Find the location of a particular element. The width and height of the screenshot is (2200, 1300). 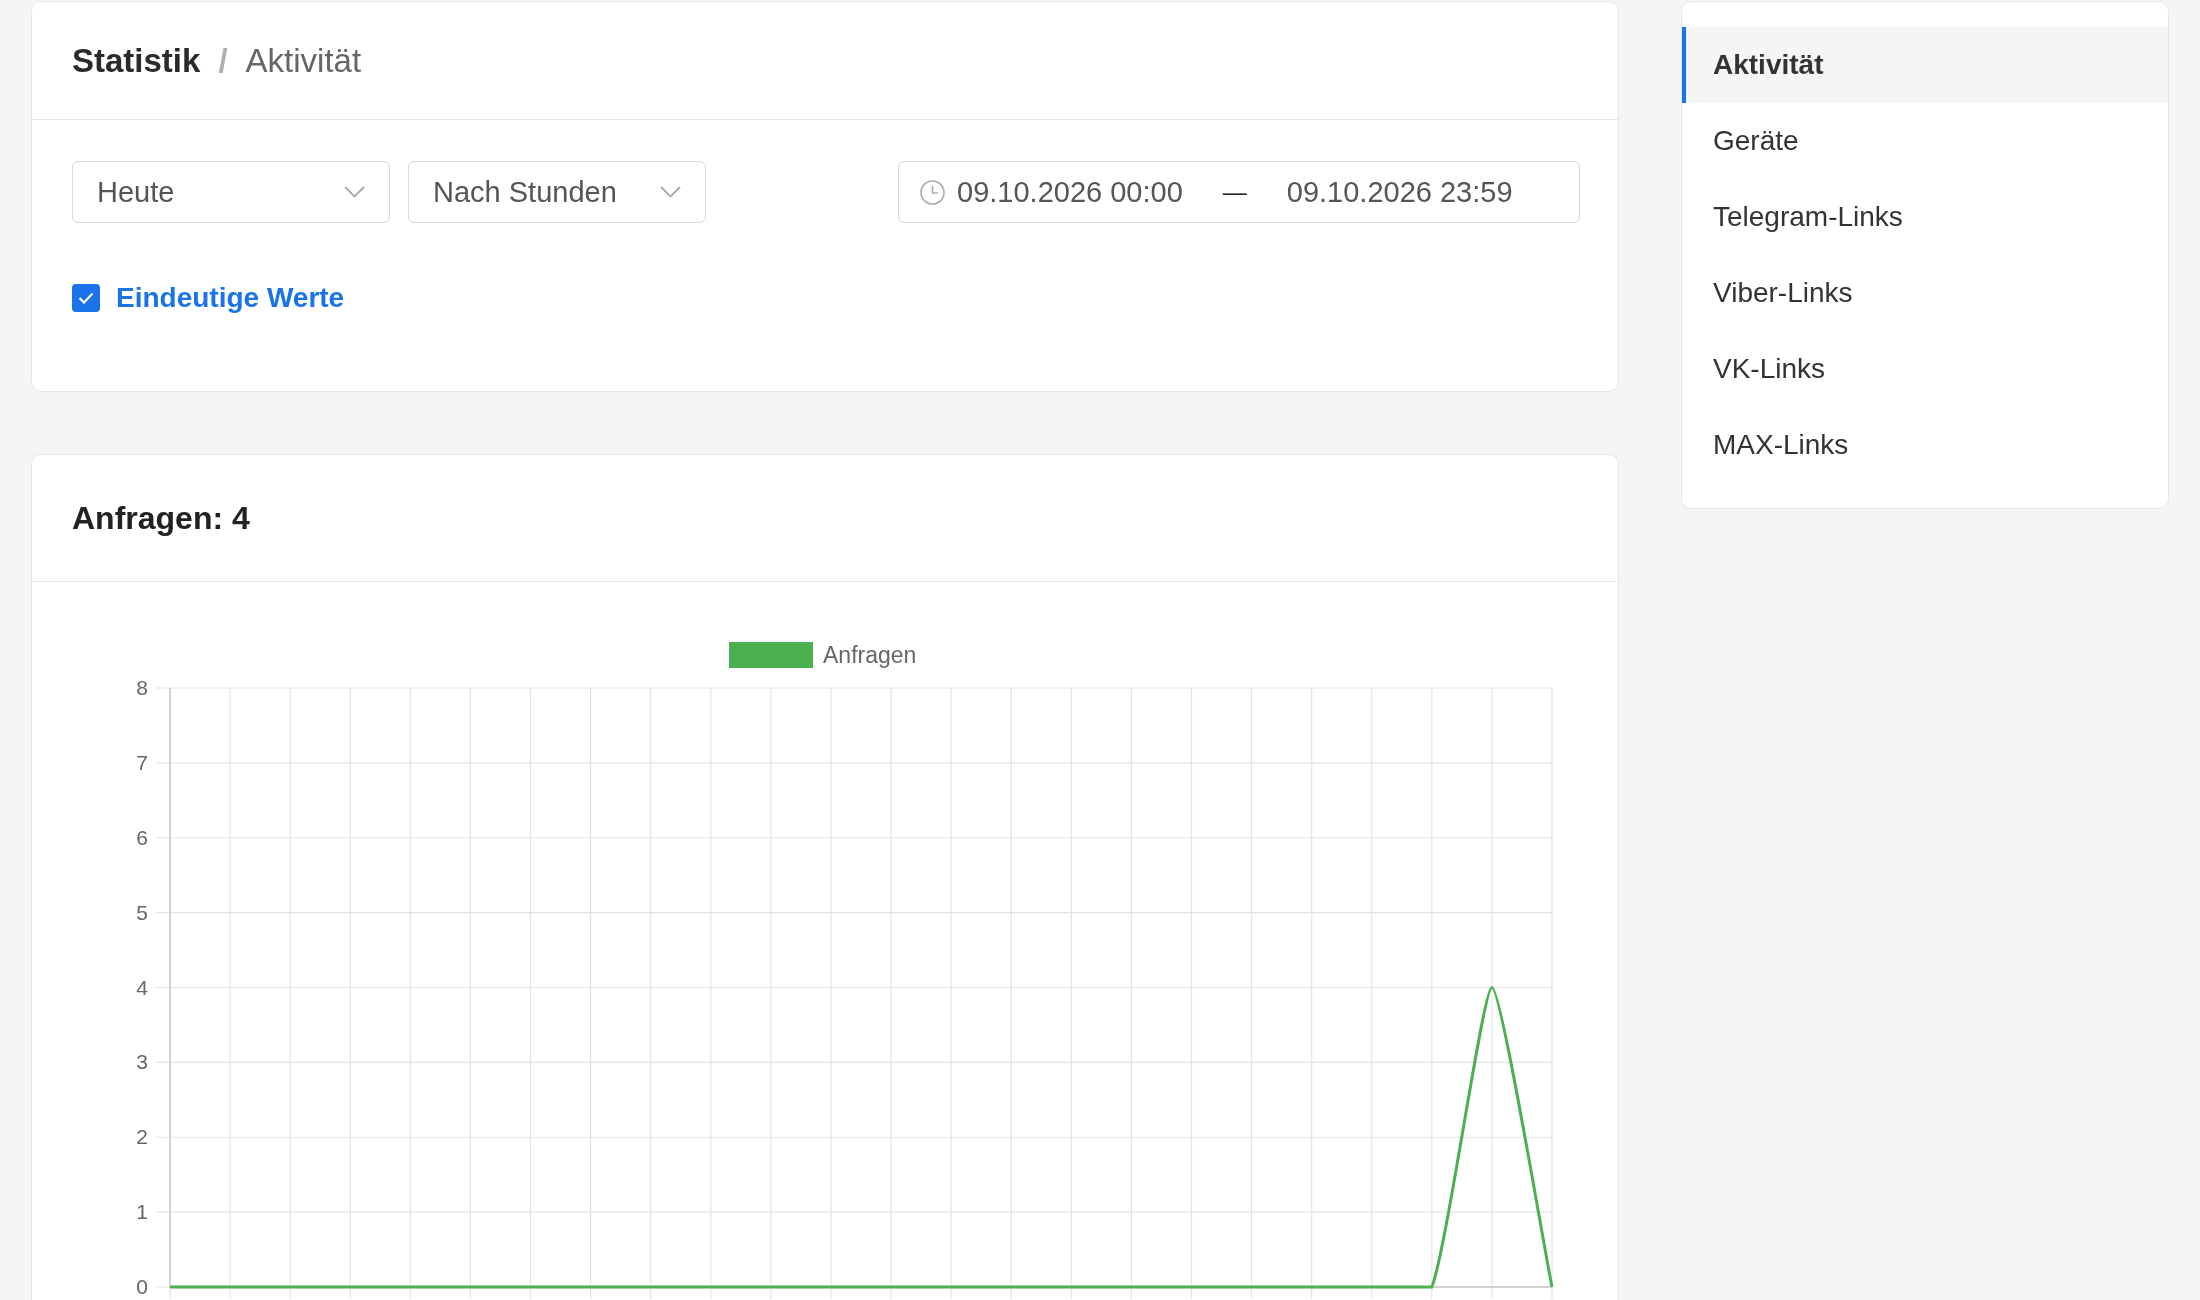

check-icon is located at coordinates (86, 298).